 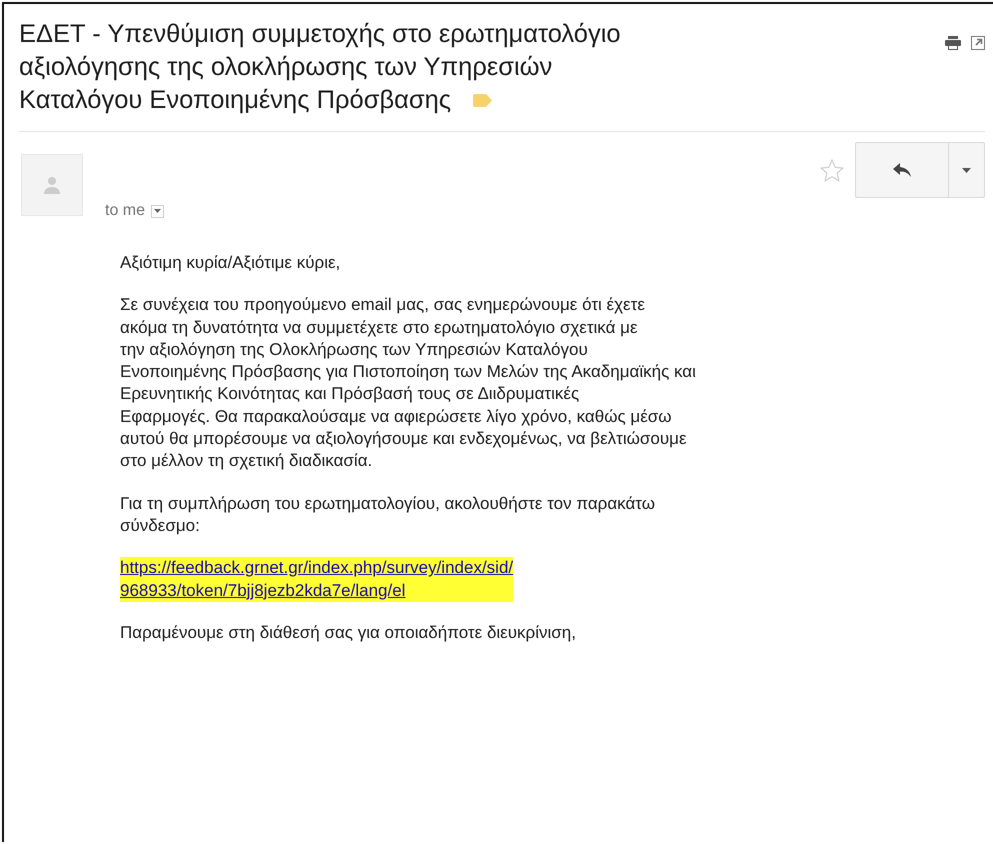 What do you see at coordinates (52, 185) in the screenshot?
I see `sender-avatar` at bounding box center [52, 185].